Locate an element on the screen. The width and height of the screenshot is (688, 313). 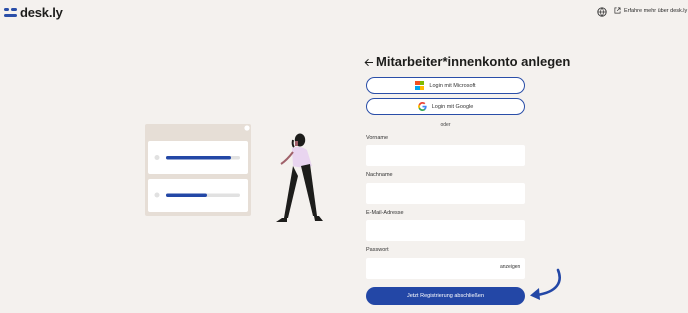
last-name-field is located at coordinates (445, 193).